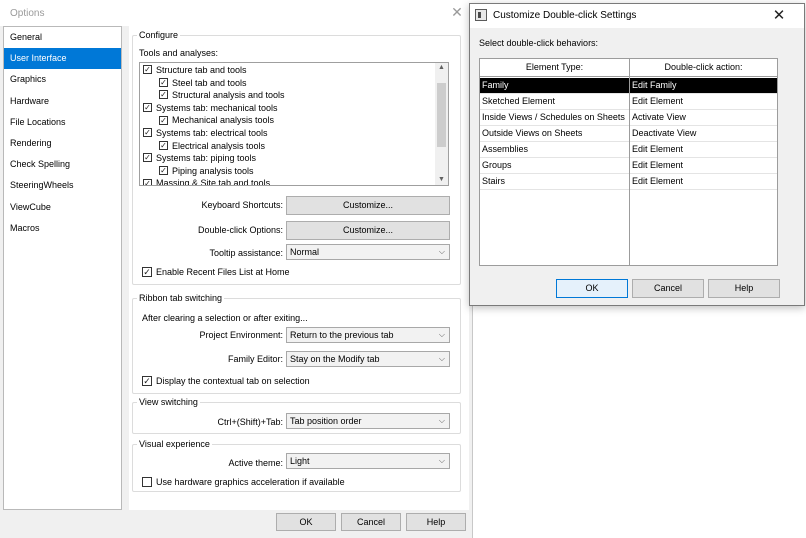 Image resolution: width=806 pixels, height=538 pixels. I want to click on tree-scrollbar: ▲ ▼, so click(441, 124).